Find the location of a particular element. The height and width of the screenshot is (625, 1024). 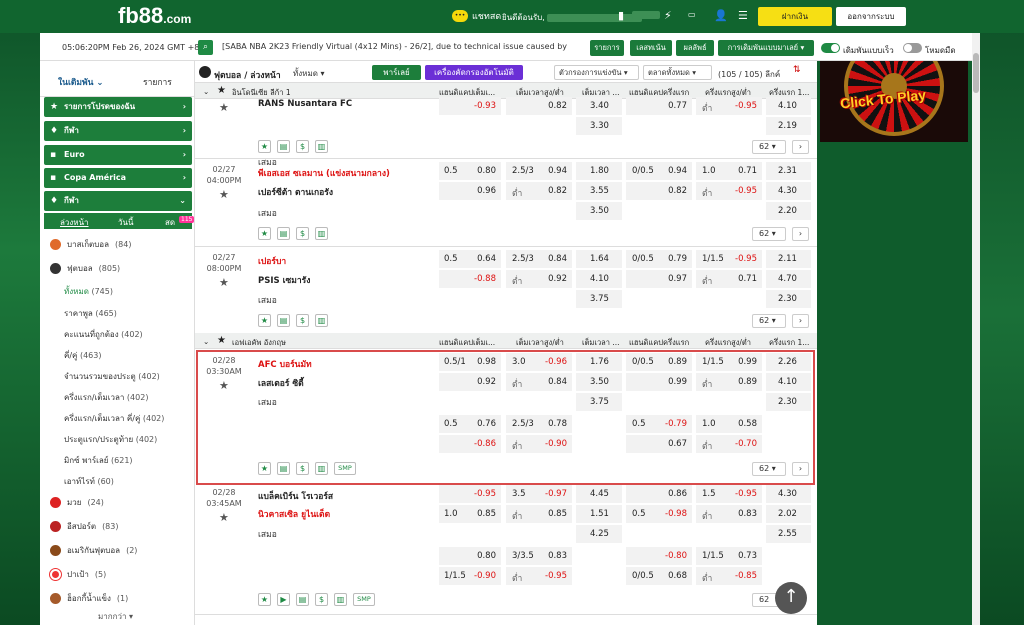

sort-icon: ⇅ is located at coordinates (797, 70).